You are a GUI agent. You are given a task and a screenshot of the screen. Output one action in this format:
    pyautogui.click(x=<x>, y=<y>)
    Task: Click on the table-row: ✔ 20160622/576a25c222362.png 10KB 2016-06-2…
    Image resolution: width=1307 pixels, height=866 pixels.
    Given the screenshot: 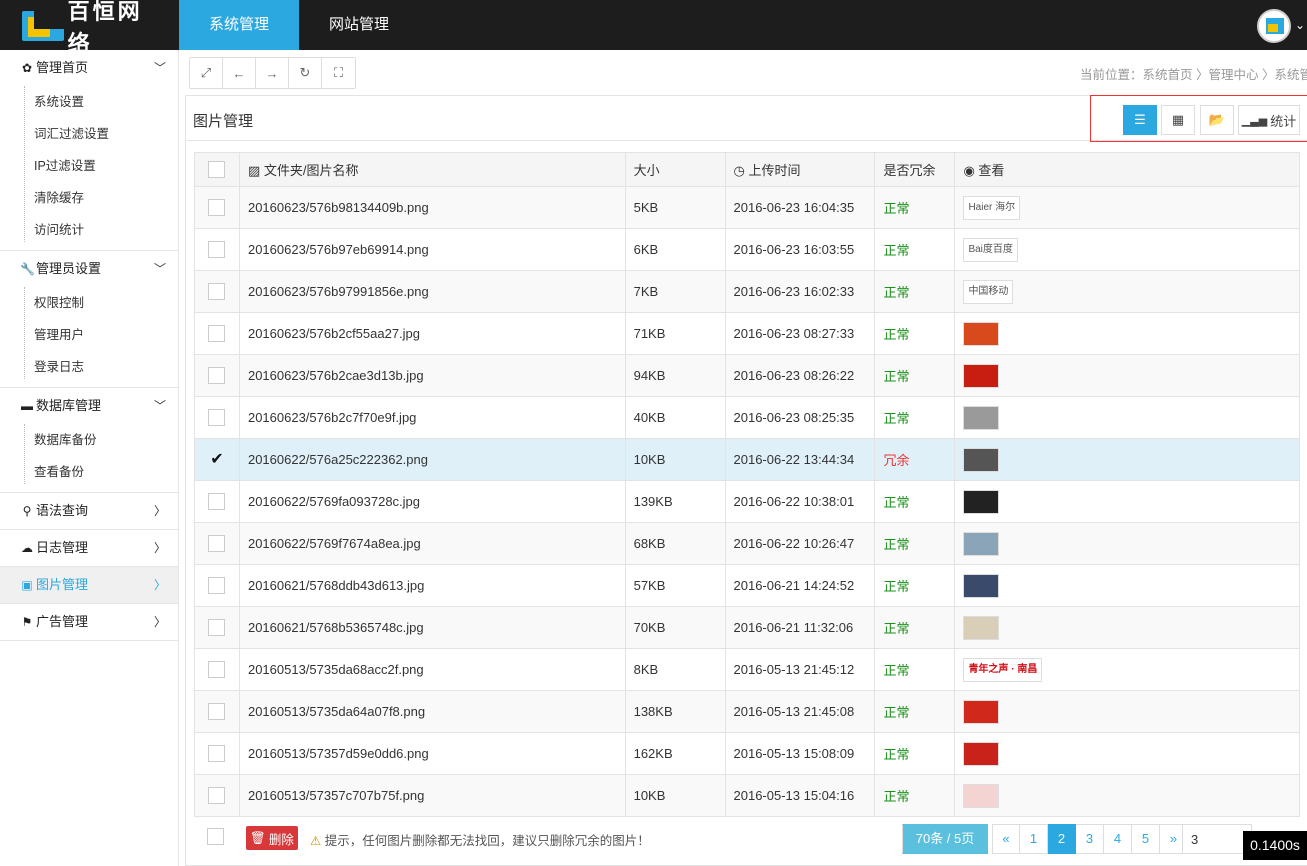 What is the action you would take?
    pyautogui.click(x=747, y=459)
    